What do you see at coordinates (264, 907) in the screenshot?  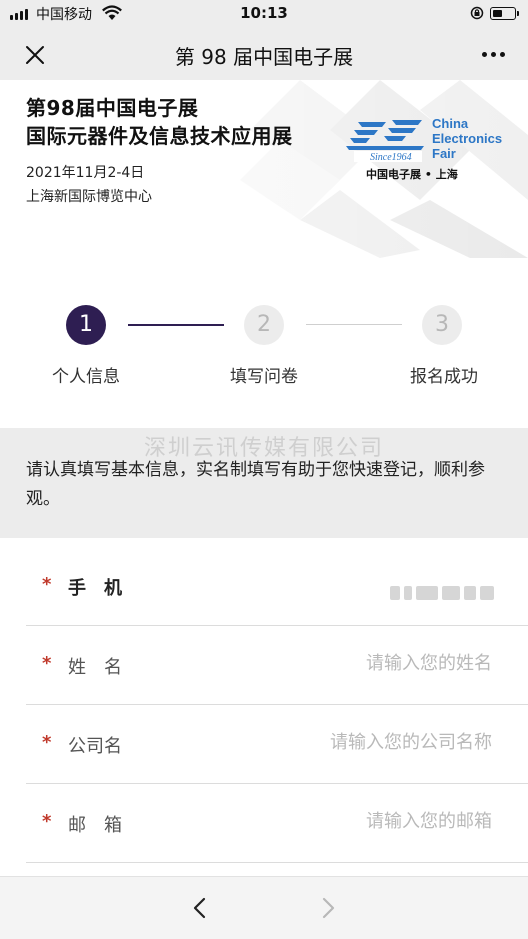 I see `browser-toolbar` at bounding box center [264, 907].